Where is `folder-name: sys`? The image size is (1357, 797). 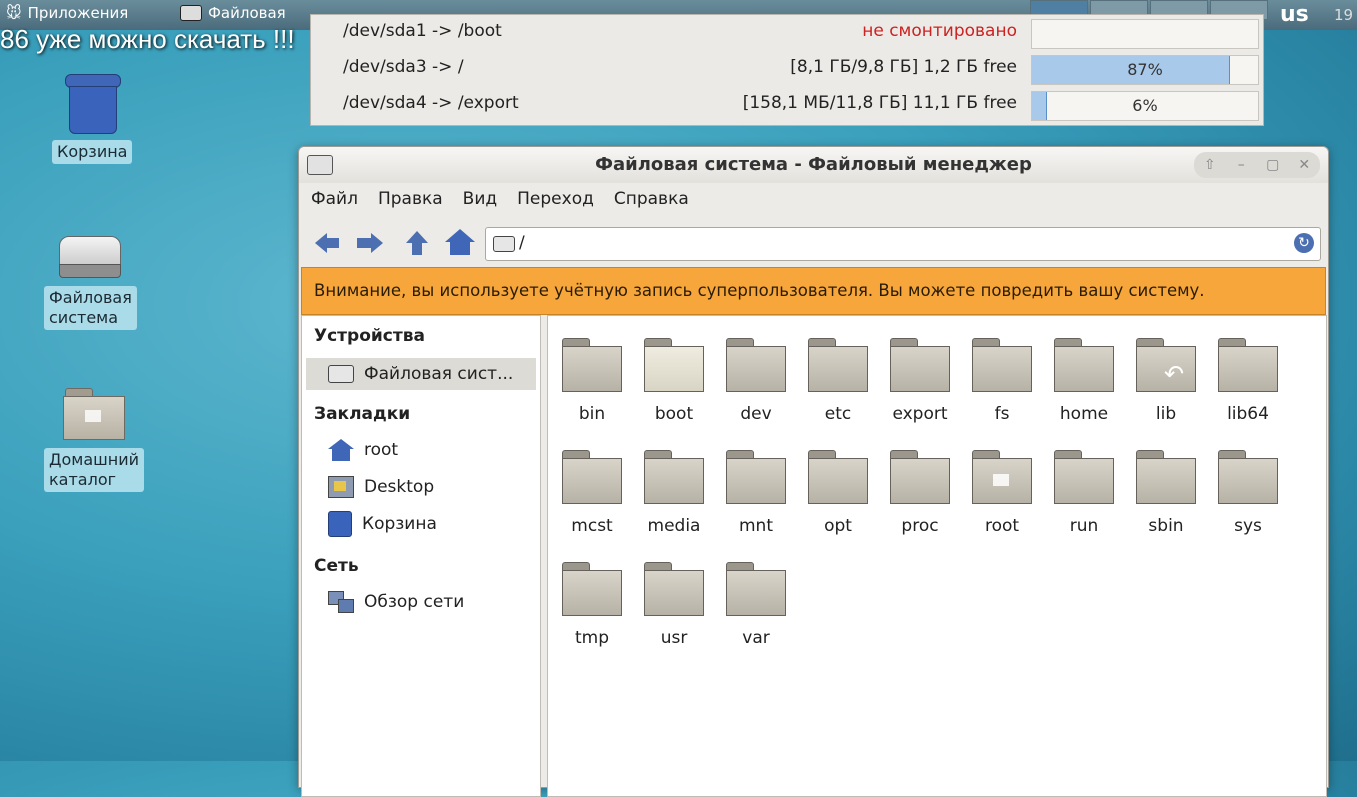
folder-name: sys is located at coordinates (1248, 526).